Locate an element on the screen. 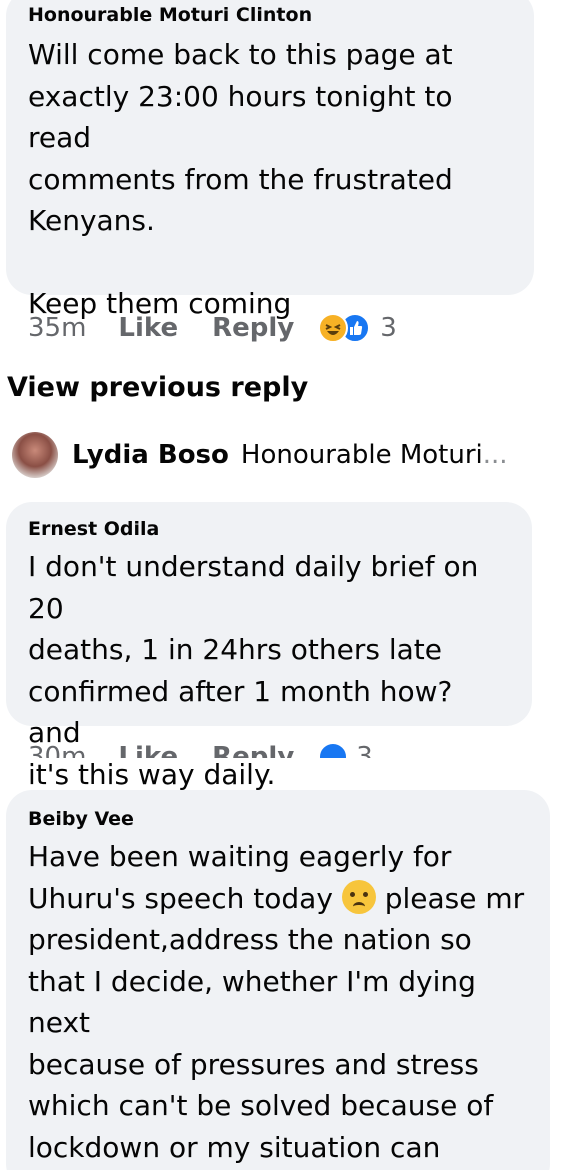 The image size is (563, 1170). avatar is located at coordinates (35, 455).